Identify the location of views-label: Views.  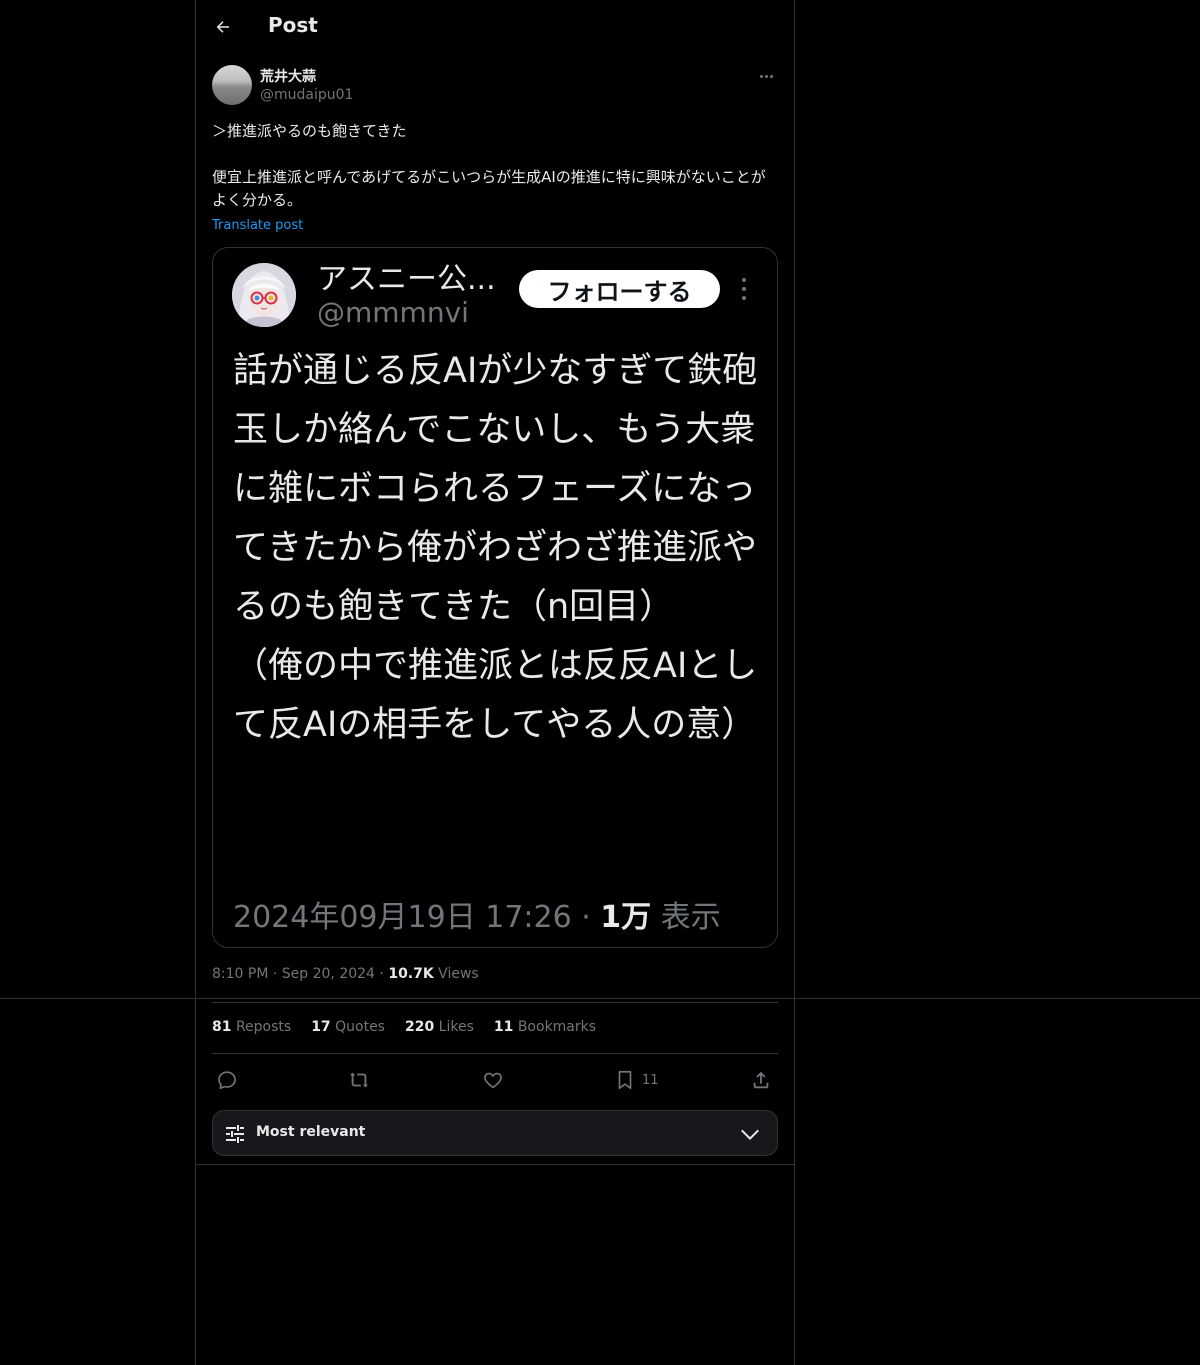
(458, 974).